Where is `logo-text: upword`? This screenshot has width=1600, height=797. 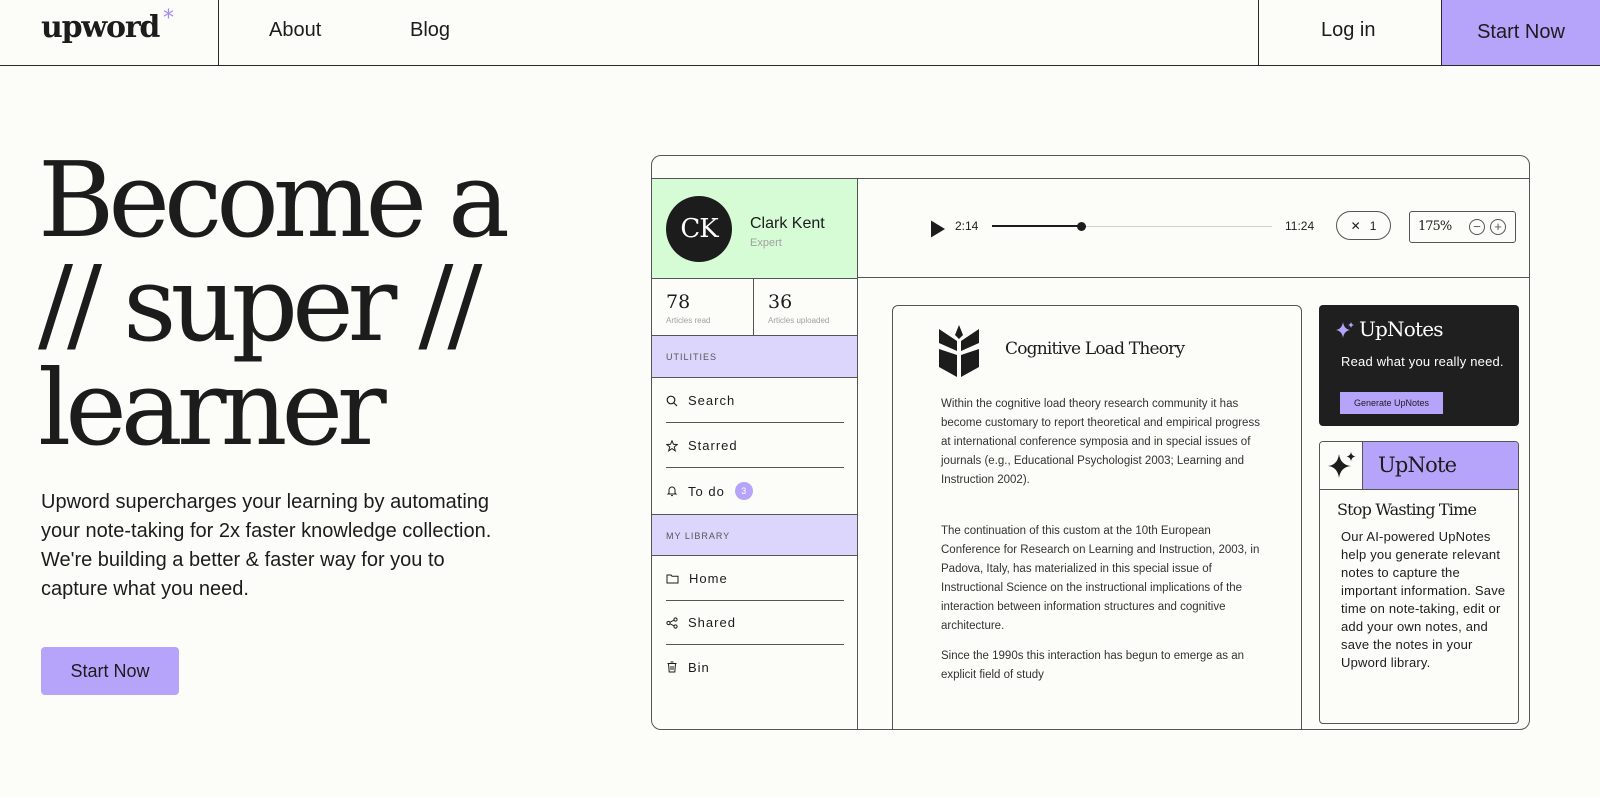
logo-text: upword is located at coordinates (100, 27).